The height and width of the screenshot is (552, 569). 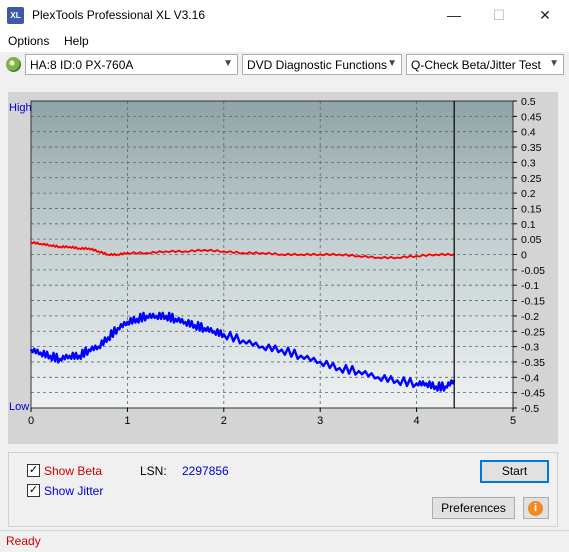 I want to click on drive-select: HA:8 ID:0 PX-760A ▼, so click(x=131, y=64).